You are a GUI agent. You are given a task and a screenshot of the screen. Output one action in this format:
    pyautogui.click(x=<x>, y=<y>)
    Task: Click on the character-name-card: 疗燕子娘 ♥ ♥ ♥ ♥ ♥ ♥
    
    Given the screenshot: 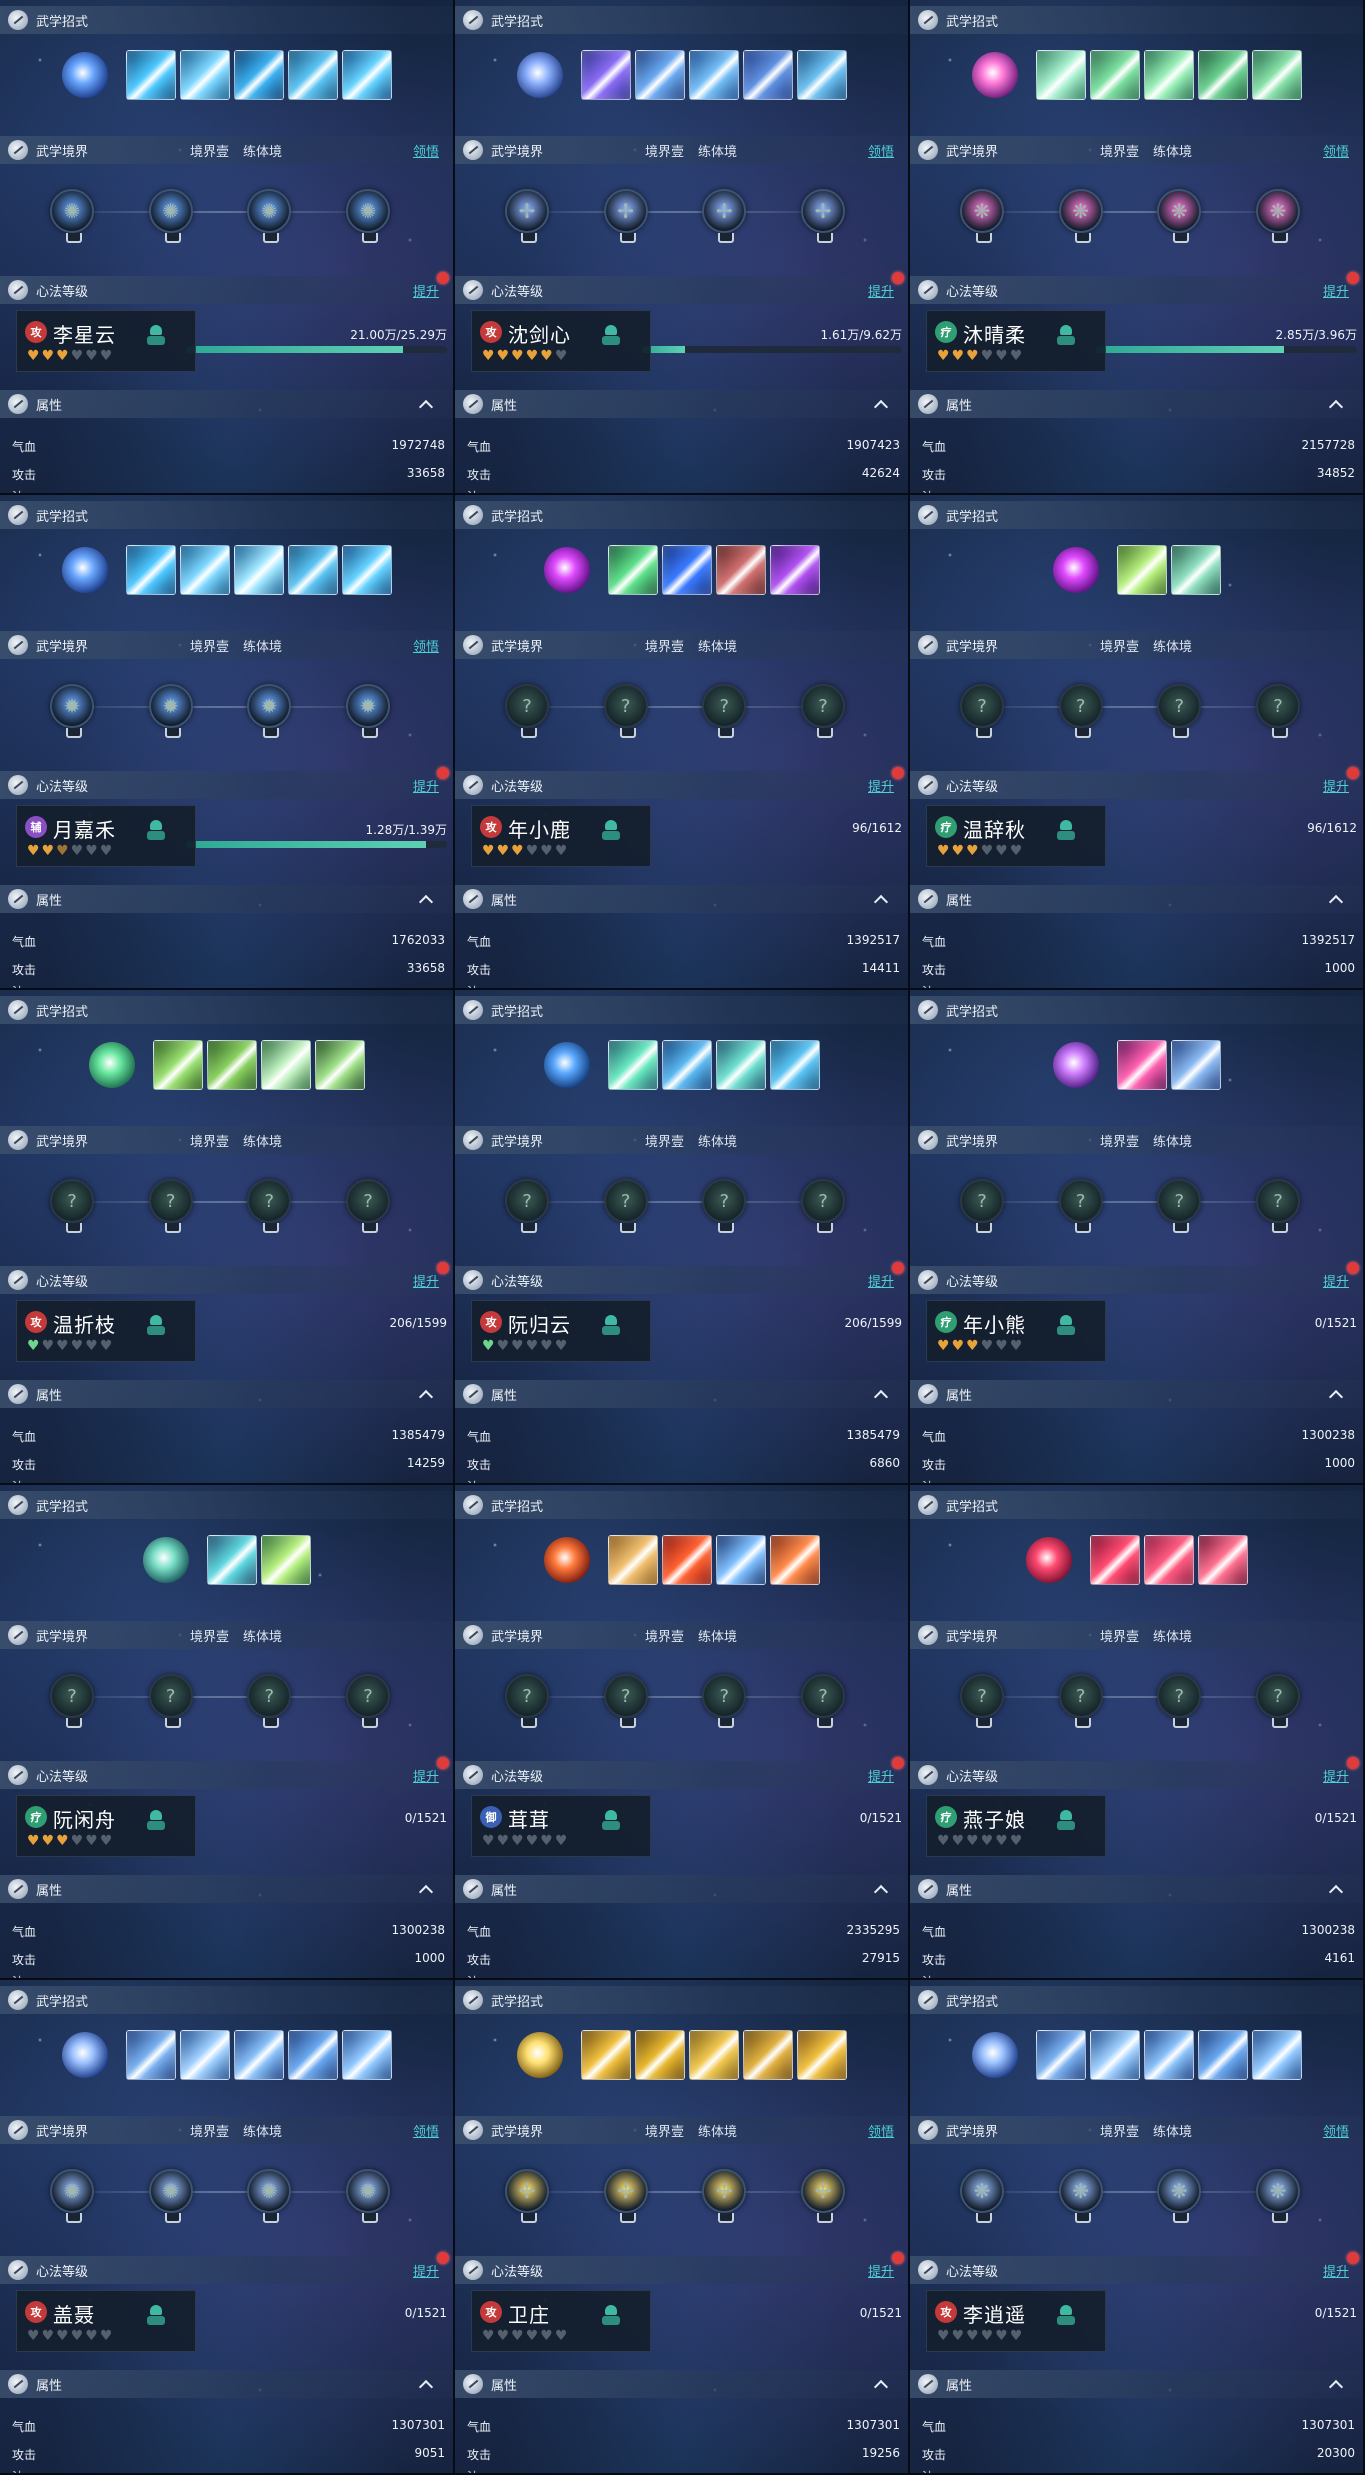 What is the action you would take?
    pyautogui.click(x=1016, y=1826)
    